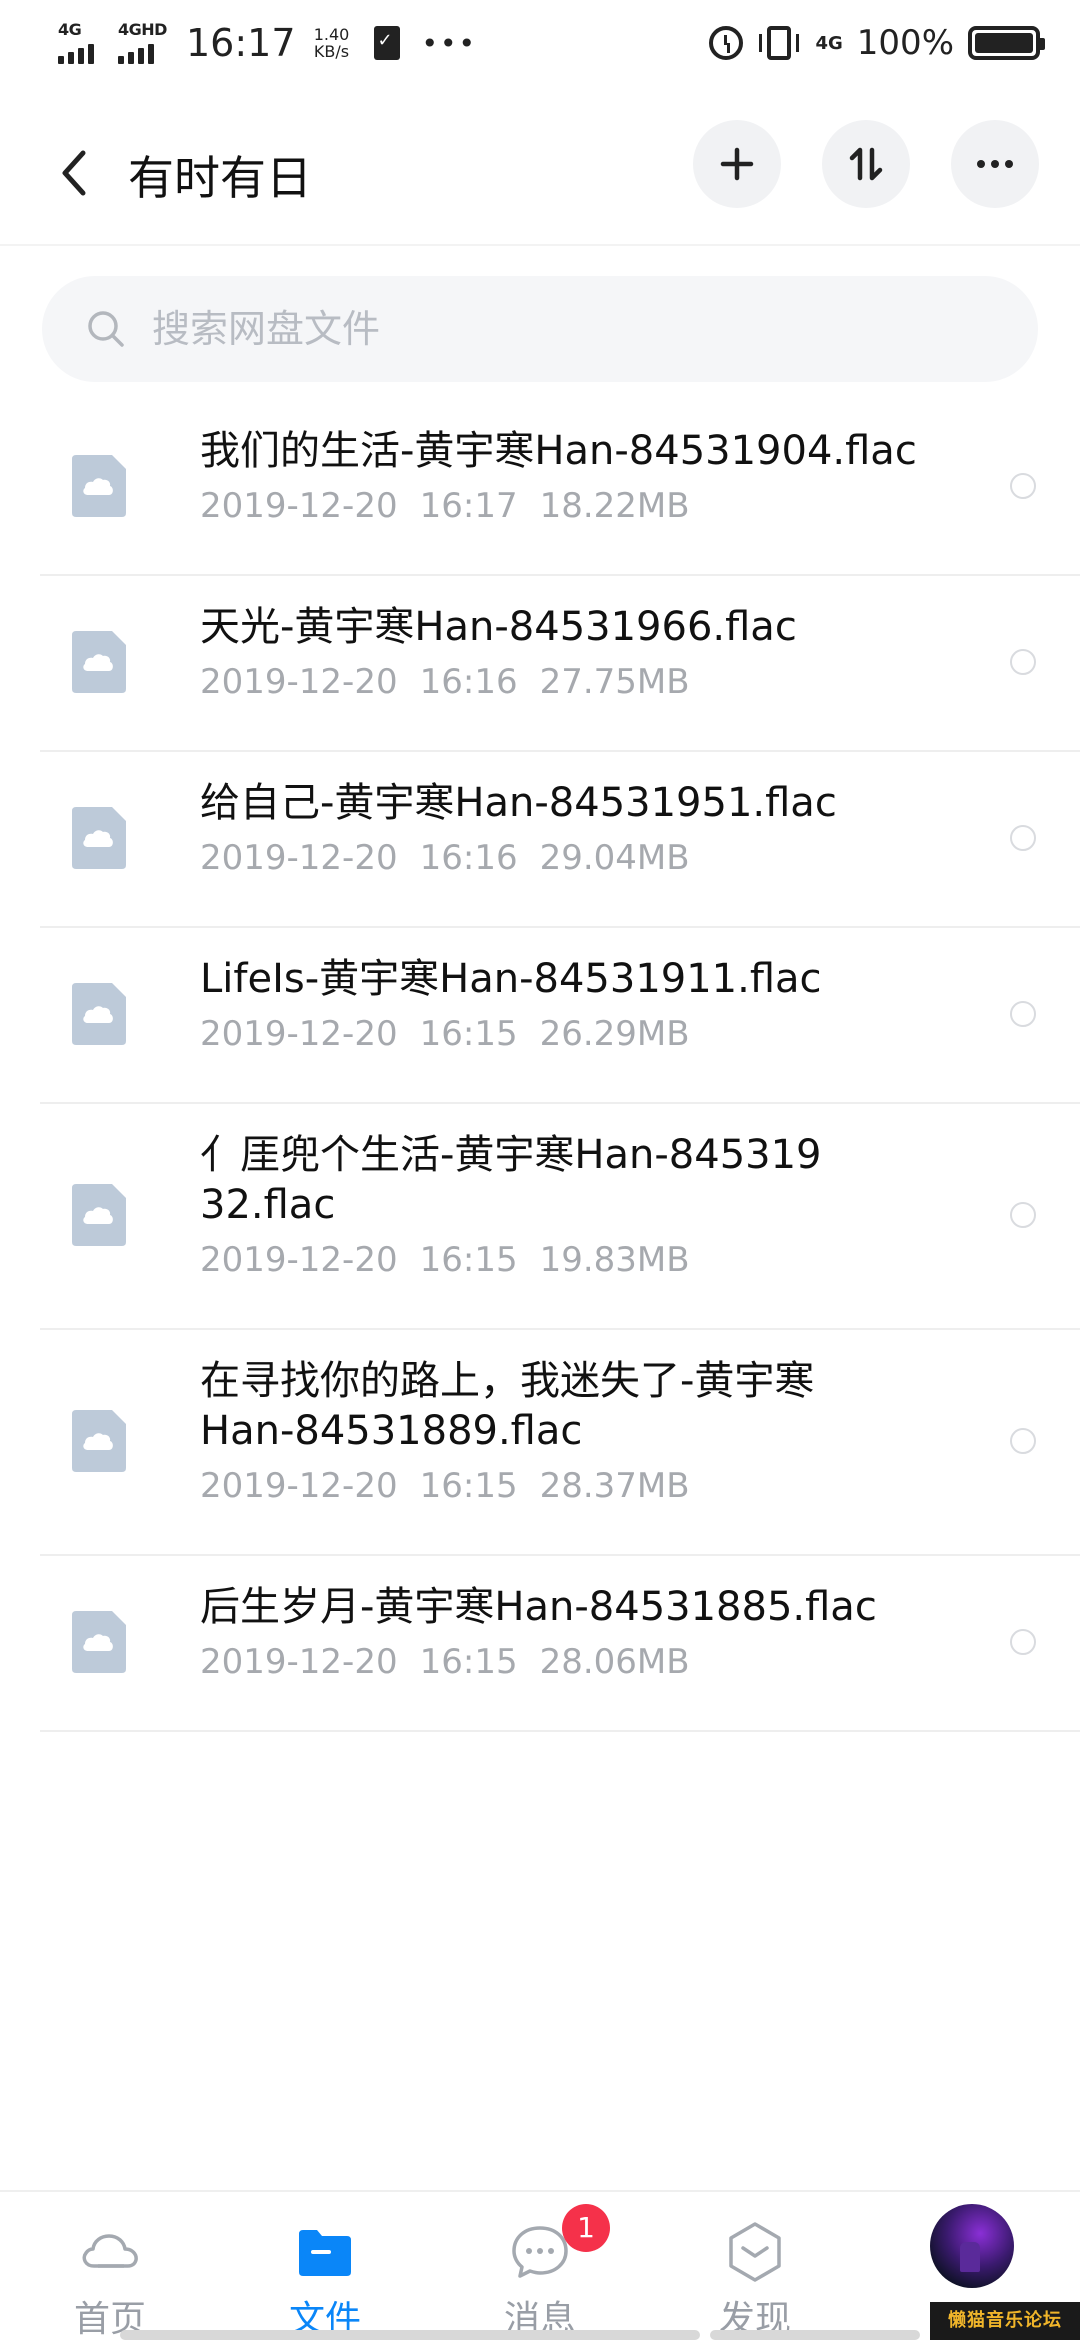 This screenshot has height=2340, width=1080. Describe the element at coordinates (70, 29) in the screenshot. I see `signal1-label: 4G` at that location.